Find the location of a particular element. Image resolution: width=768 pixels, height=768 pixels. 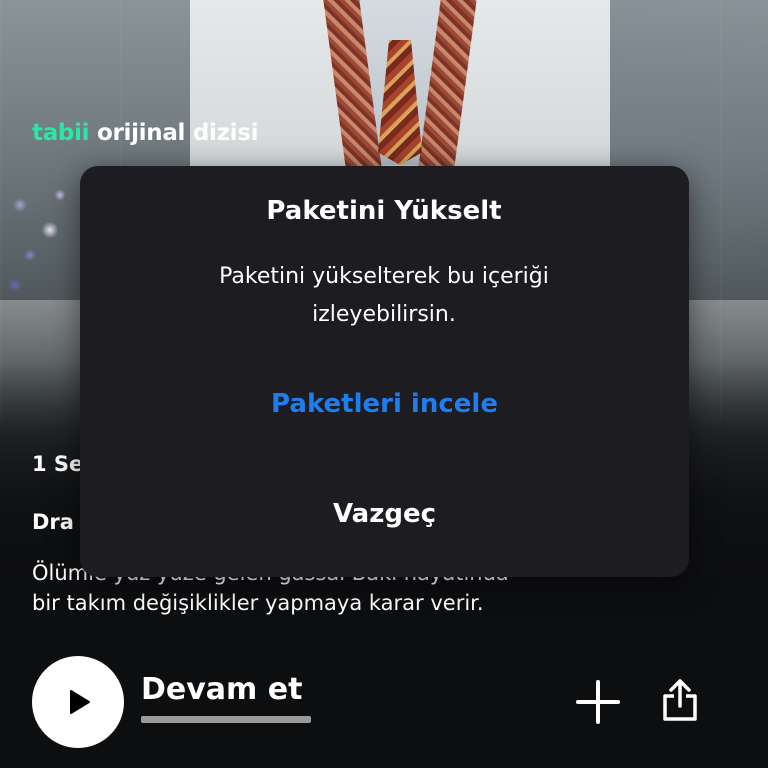

watch-progress-fill is located at coordinates (226, 719).